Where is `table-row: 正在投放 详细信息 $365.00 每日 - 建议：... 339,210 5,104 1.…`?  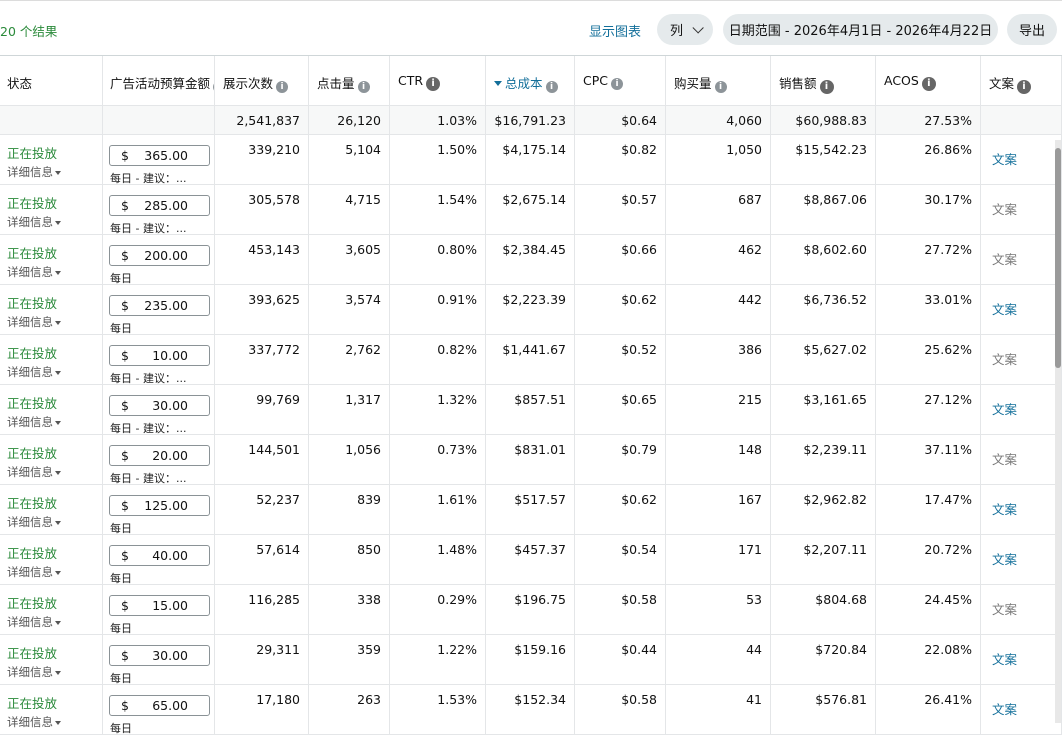 table-row: 正在投放 详细信息 $365.00 每日 - 建议：... 339,210 5,104 1.… is located at coordinates (531, 160).